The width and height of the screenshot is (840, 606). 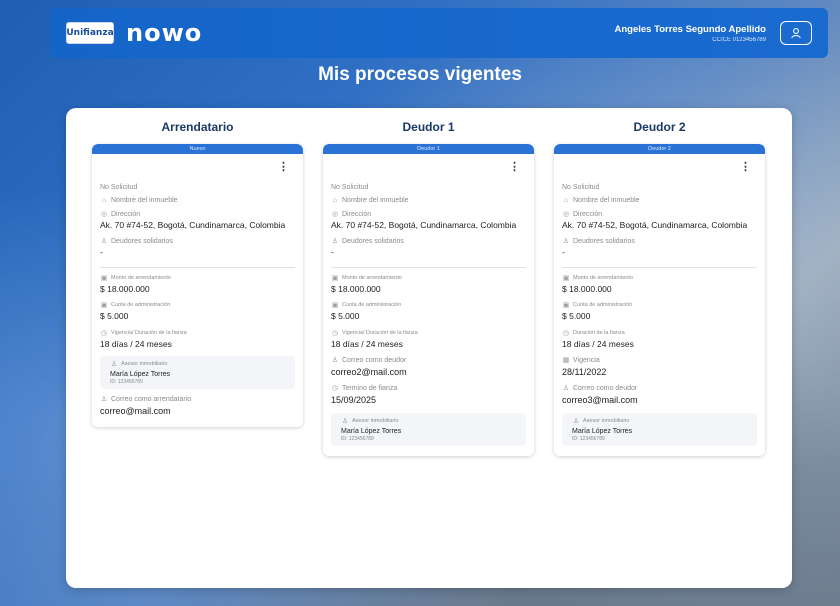 I want to click on termino-label: Termino de fianza, so click(x=370, y=388).